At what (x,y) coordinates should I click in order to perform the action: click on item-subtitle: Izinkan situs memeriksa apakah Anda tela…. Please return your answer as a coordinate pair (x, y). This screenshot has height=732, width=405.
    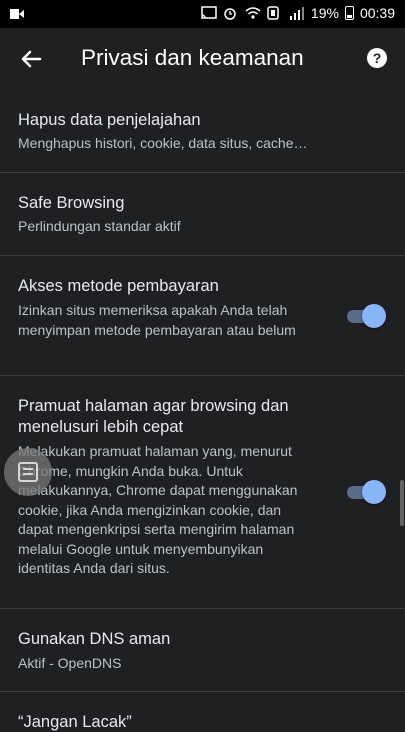
    Looking at the image, I should click on (157, 320).